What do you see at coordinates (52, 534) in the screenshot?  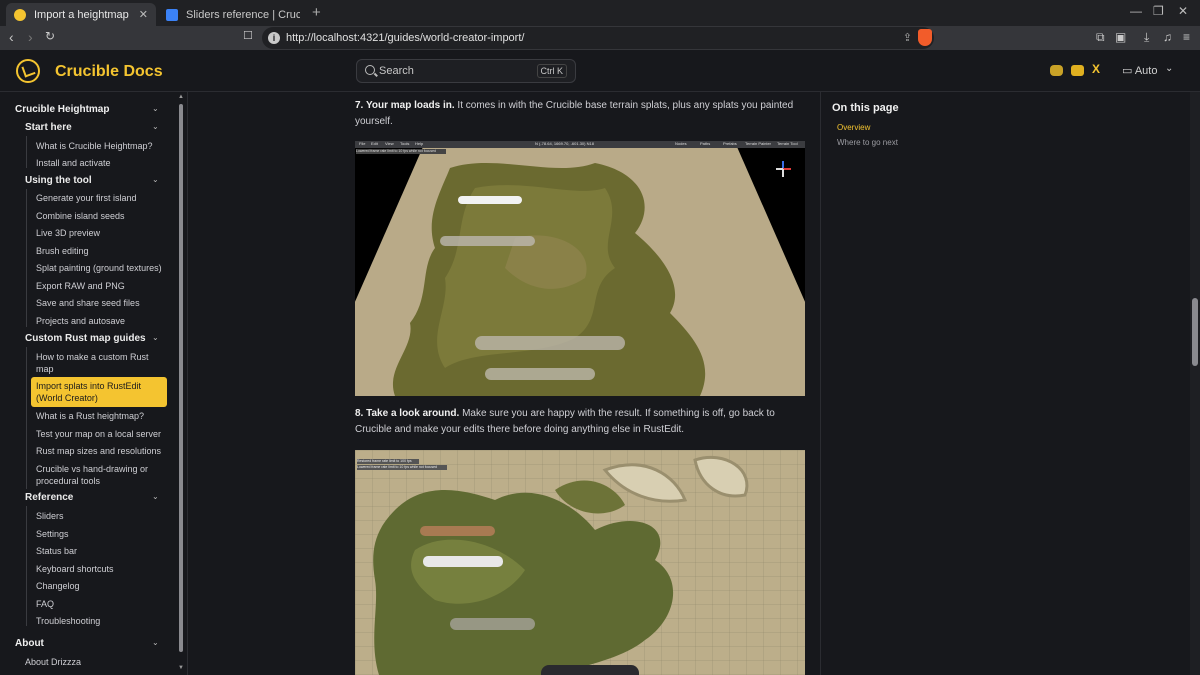 I see `sidebar-item-settings: Settings` at bounding box center [52, 534].